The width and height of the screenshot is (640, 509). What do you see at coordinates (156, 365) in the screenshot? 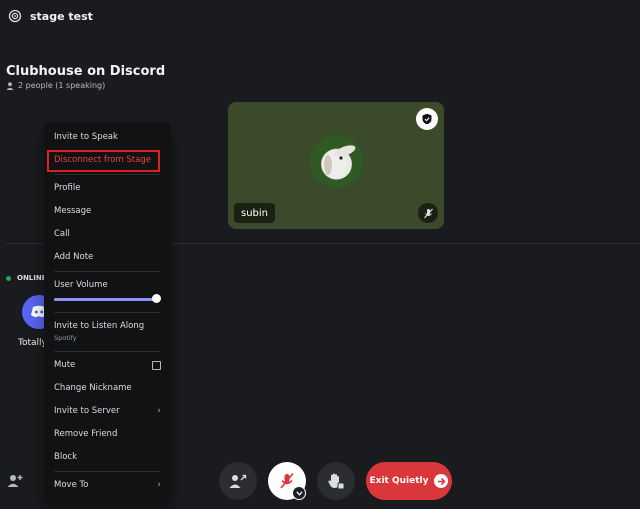
I see `mute-checkbox` at bounding box center [156, 365].